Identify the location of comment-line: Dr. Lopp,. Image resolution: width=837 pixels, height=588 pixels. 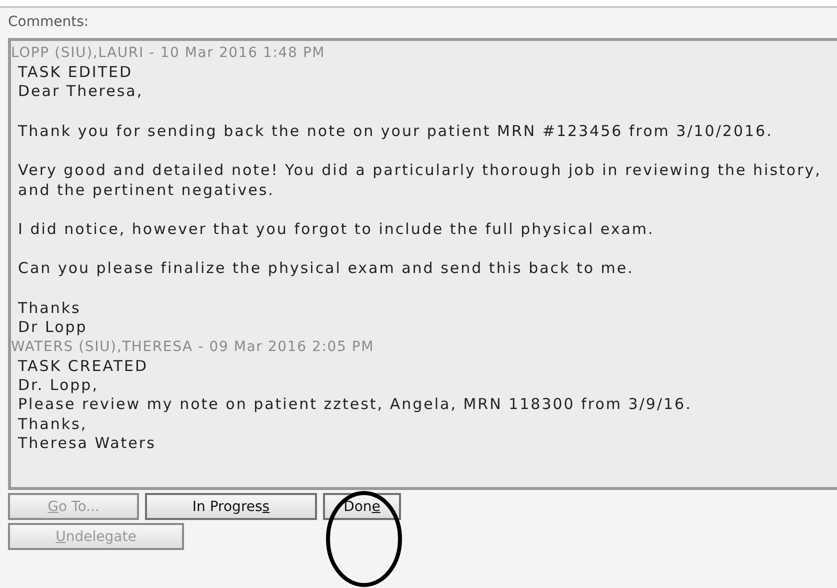
(58, 386).